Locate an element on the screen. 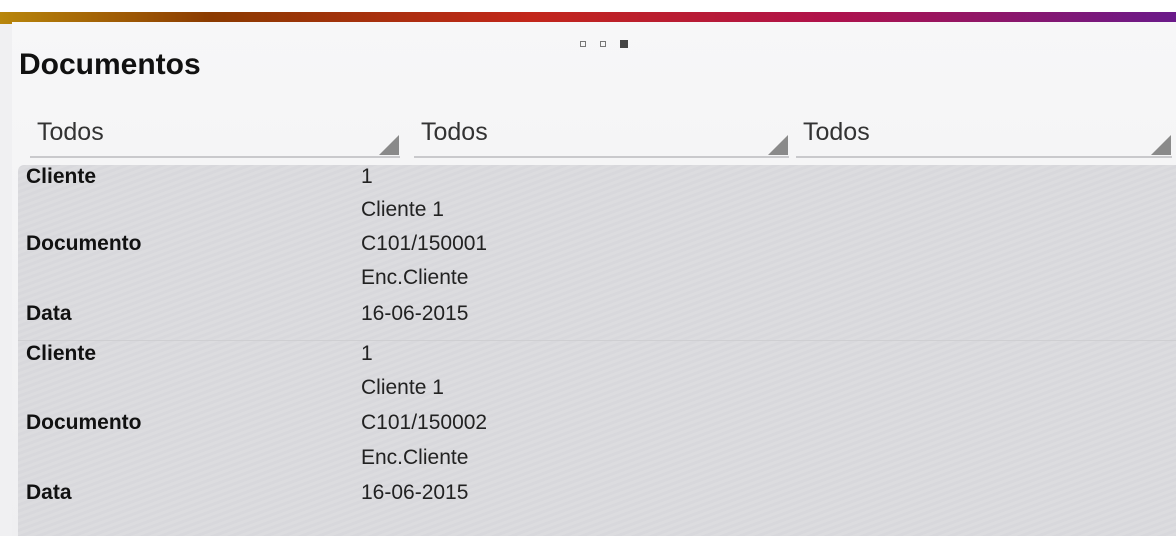 The height and width of the screenshot is (536, 1176). documento-row: Documento C101/150002 is located at coordinates (597, 426).